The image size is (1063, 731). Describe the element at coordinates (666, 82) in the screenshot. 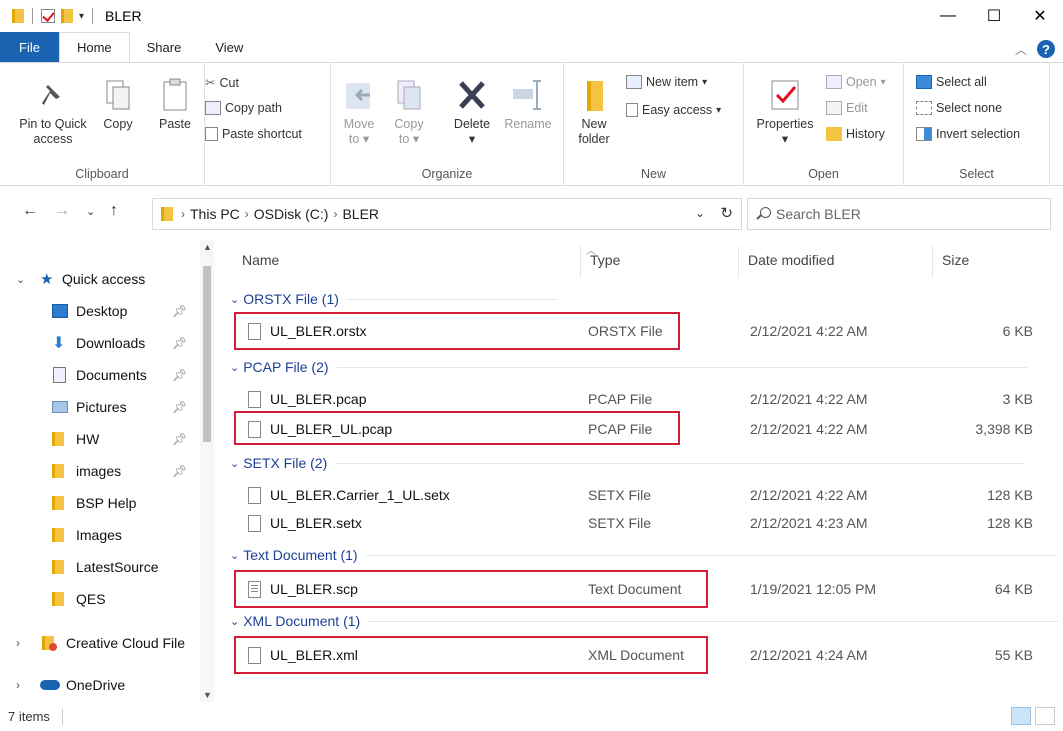

I see `new-item-button: New item ▾` at that location.